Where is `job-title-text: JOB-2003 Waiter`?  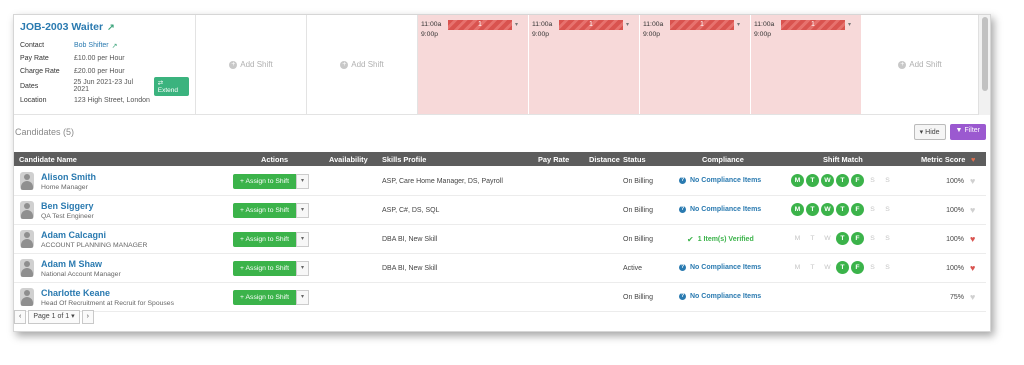 job-title-text: JOB-2003 Waiter is located at coordinates (61, 27).